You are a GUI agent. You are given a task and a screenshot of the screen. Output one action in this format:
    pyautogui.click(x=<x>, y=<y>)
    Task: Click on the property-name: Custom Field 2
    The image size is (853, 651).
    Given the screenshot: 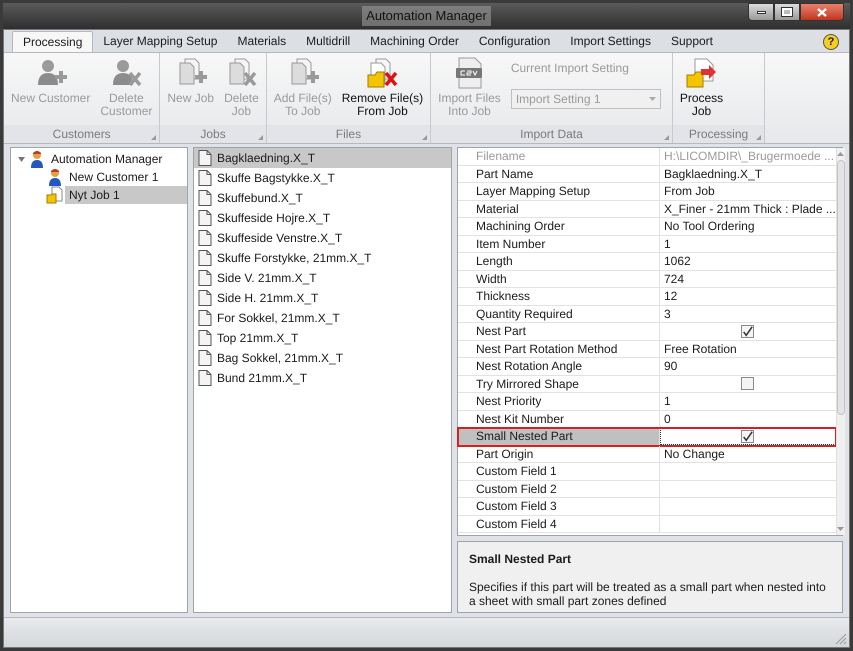 What is the action you would take?
    pyautogui.click(x=559, y=488)
    